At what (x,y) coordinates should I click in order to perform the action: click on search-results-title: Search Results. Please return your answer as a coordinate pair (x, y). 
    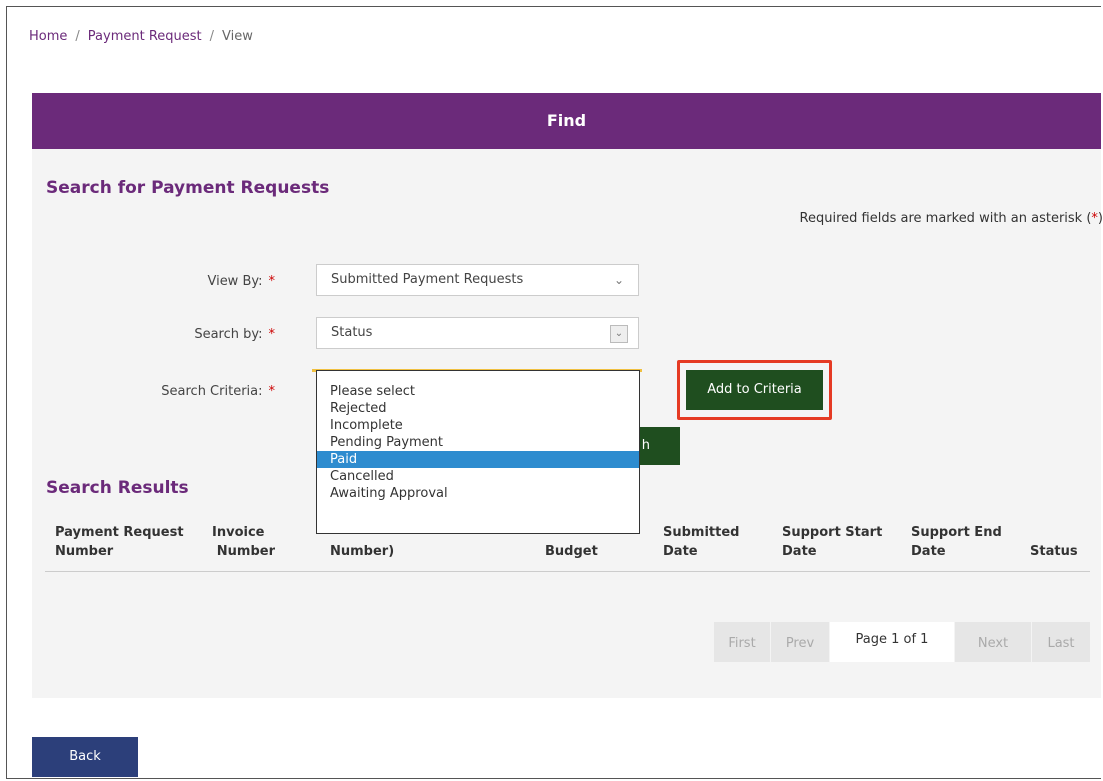
    Looking at the image, I should click on (117, 488).